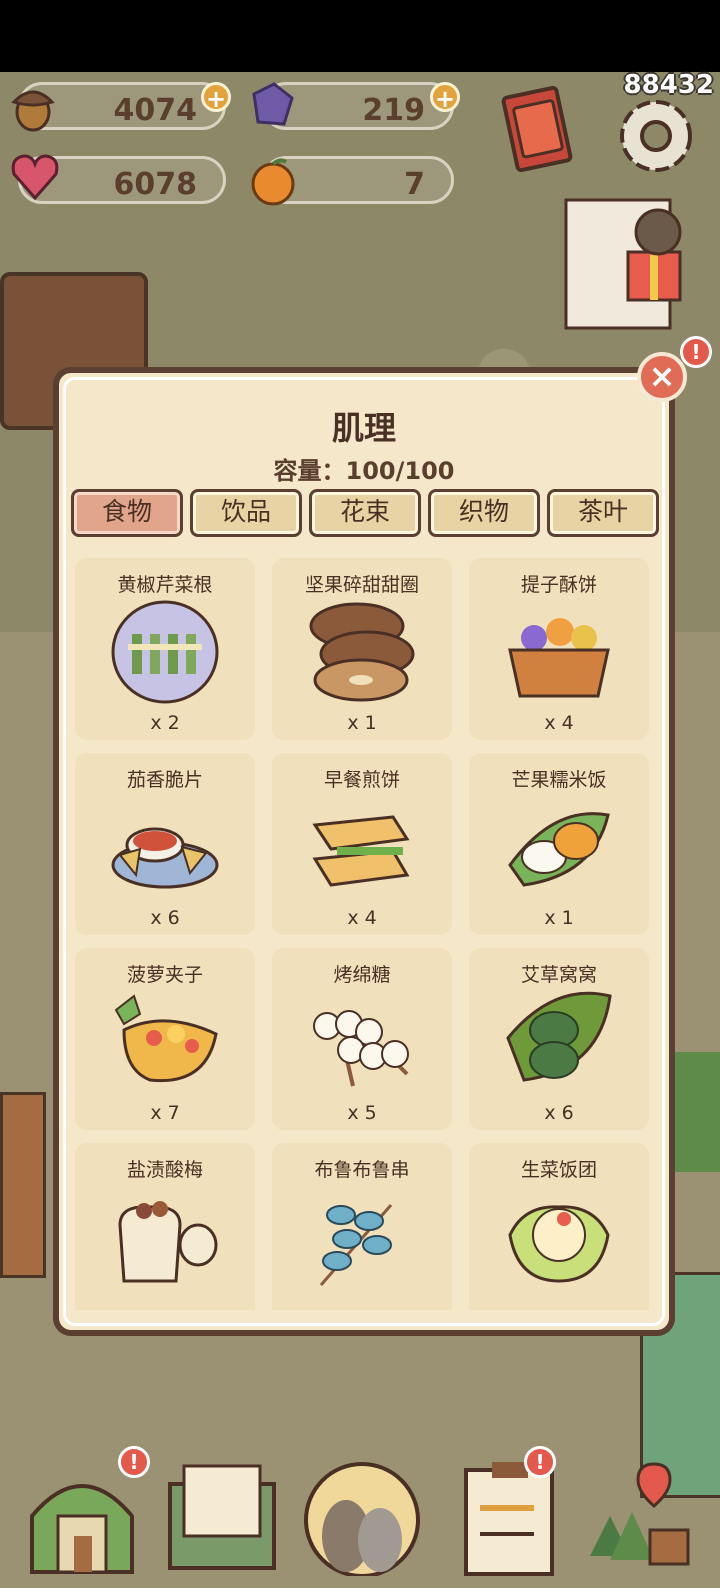 The image size is (720, 1588). Describe the element at coordinates (222, 1516) in the screenshot. I see `mail-envelope-icon` at that location.